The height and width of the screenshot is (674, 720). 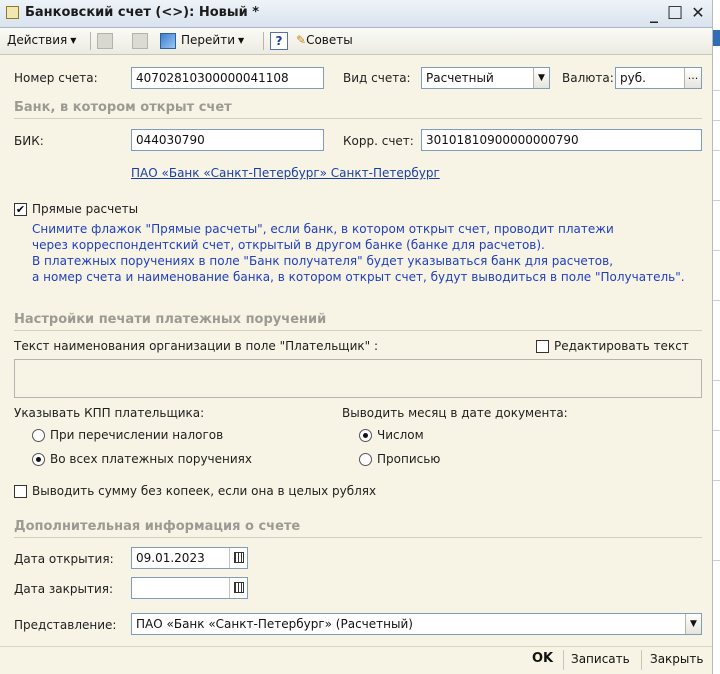 I want to click on actions-menu: Действия ▼, so click(x=41, y=40).